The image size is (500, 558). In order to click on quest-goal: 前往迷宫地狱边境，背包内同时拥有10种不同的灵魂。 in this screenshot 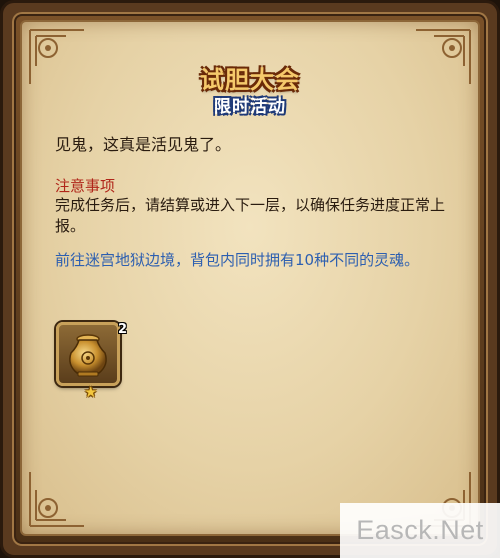, I will do `click(237, 260)`.